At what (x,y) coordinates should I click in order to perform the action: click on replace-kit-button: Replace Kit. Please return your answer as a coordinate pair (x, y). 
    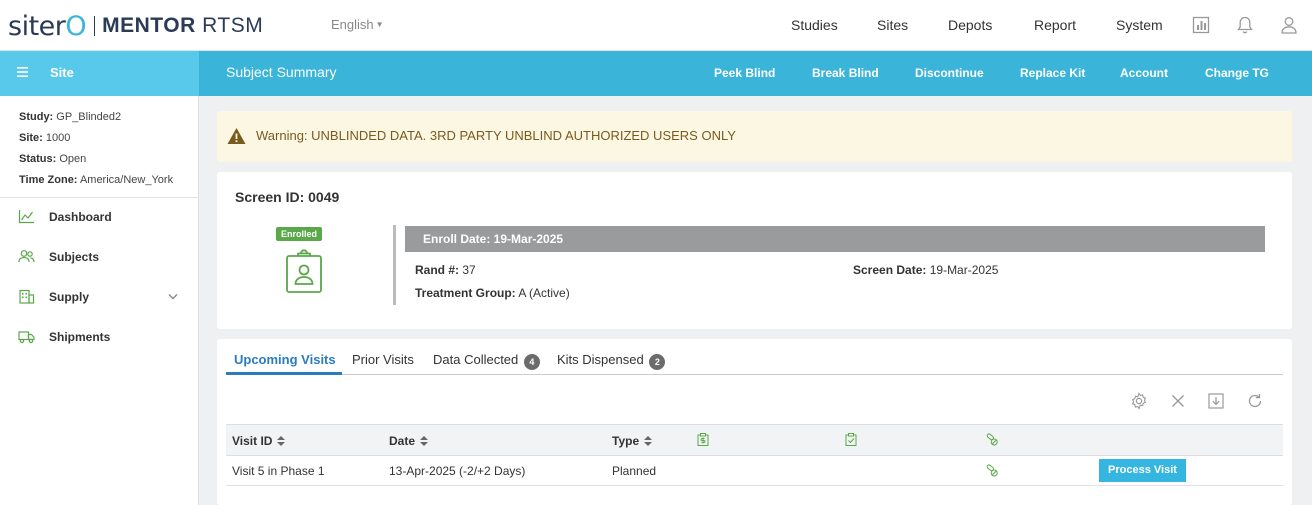
    Looking at the image, I should click on (1052, 73).